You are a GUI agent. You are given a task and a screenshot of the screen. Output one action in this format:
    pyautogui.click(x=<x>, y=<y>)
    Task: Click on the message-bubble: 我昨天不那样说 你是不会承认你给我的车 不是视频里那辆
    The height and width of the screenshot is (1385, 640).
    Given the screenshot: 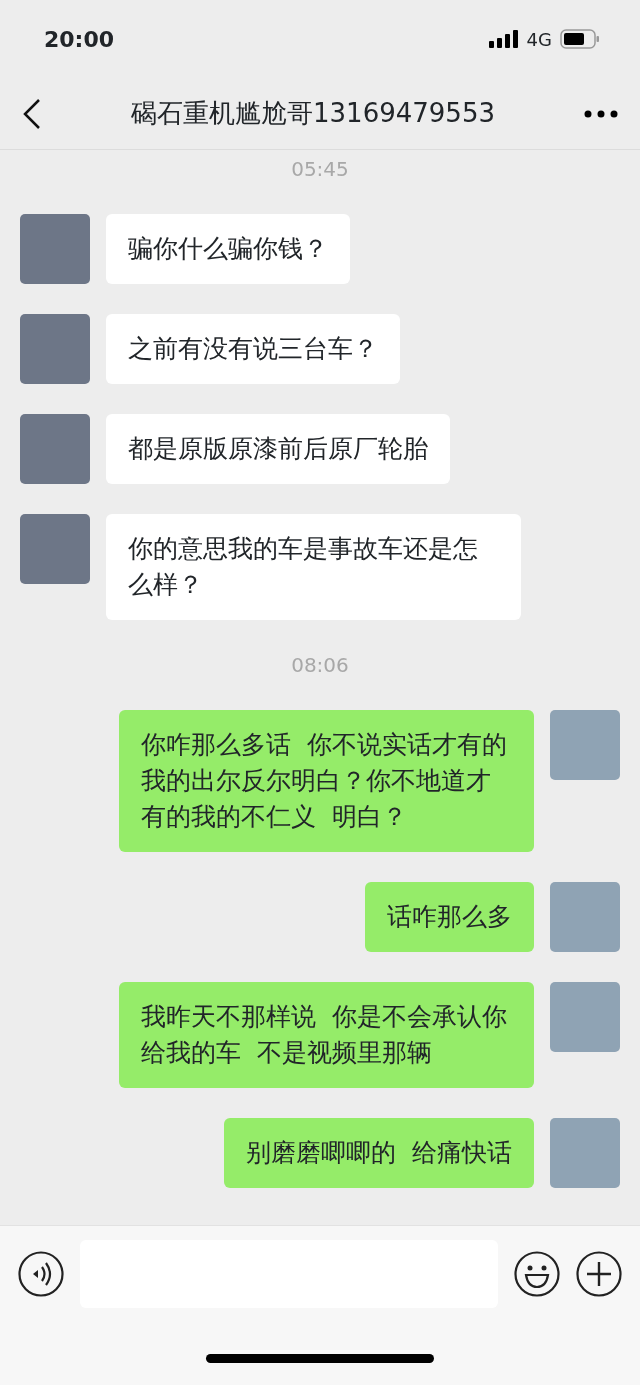 What is the action you would take?
    pyautogui.click(x=326, y=1035)
    